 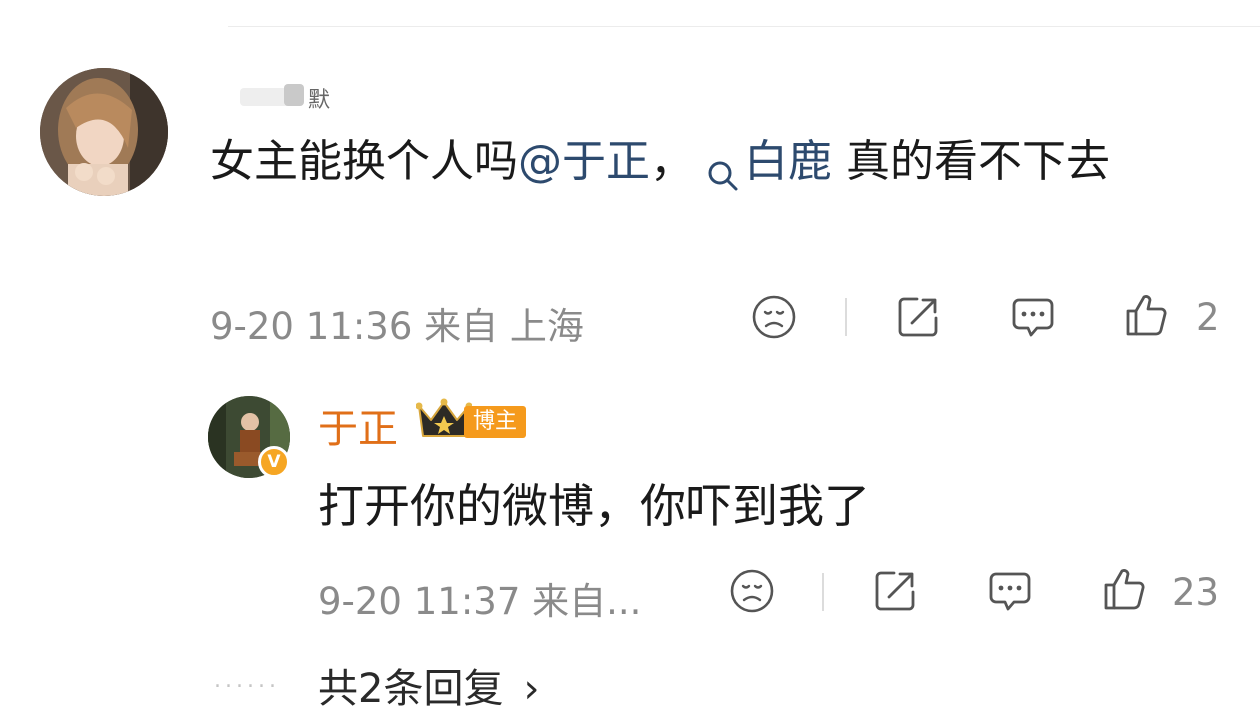 What do you see at coordinates (274, 462) in the screenshot?
I see `verified-badge: V` at bounding box center [274, 462].